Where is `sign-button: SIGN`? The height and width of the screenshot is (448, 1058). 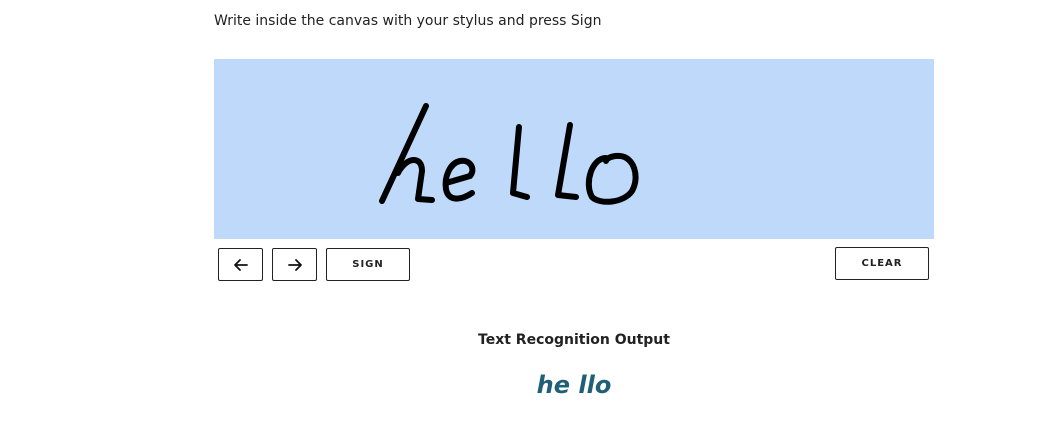 sign-button: SIGN is located at coordinates (368, 264).